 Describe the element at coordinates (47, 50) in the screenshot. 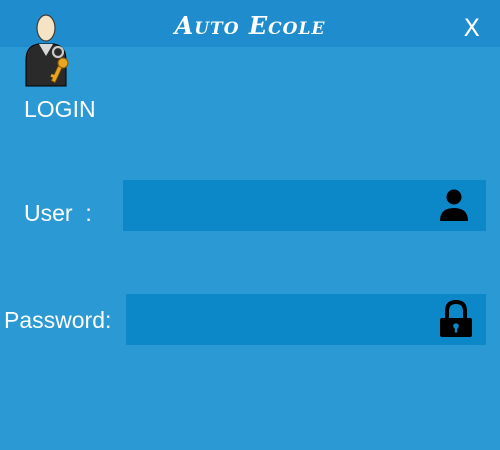

I see `user-with-key-icon` at that location.